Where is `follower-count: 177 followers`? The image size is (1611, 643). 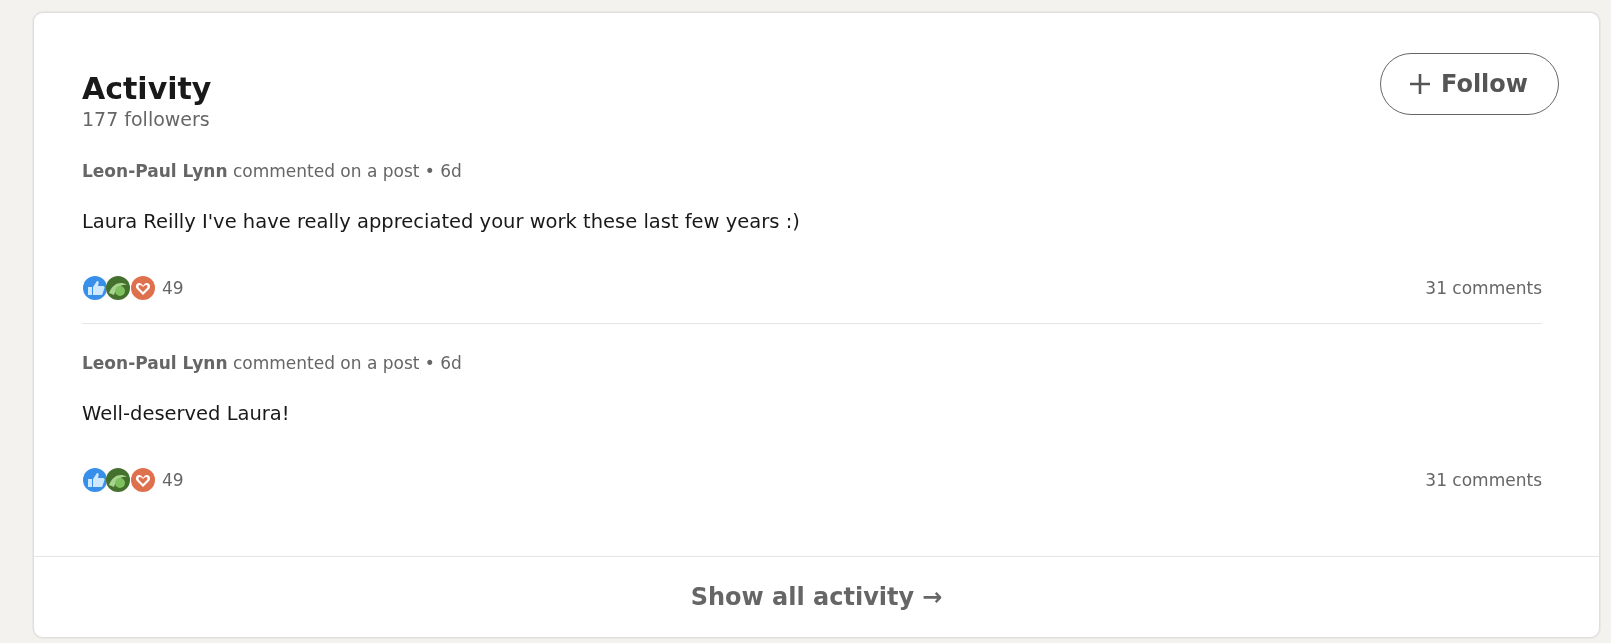
follower-count: 177 followers is located at coordinates (146, 119).